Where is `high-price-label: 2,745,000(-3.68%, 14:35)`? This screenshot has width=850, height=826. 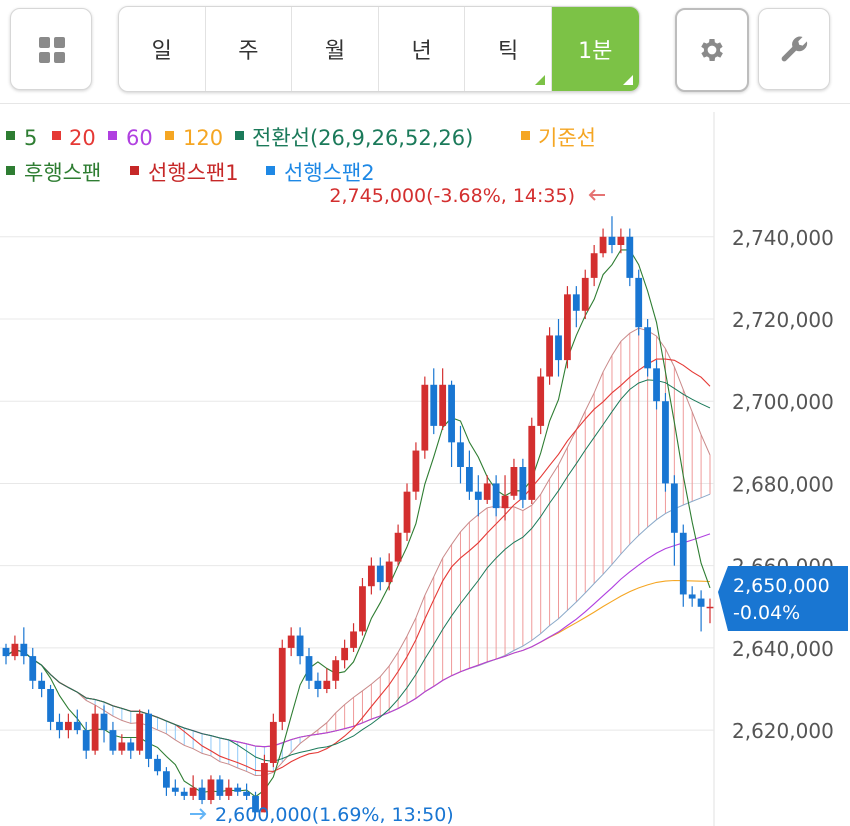 high-price-label: 2,745,000(-3.68%, 14:35) is located at coordinates (452, 196).